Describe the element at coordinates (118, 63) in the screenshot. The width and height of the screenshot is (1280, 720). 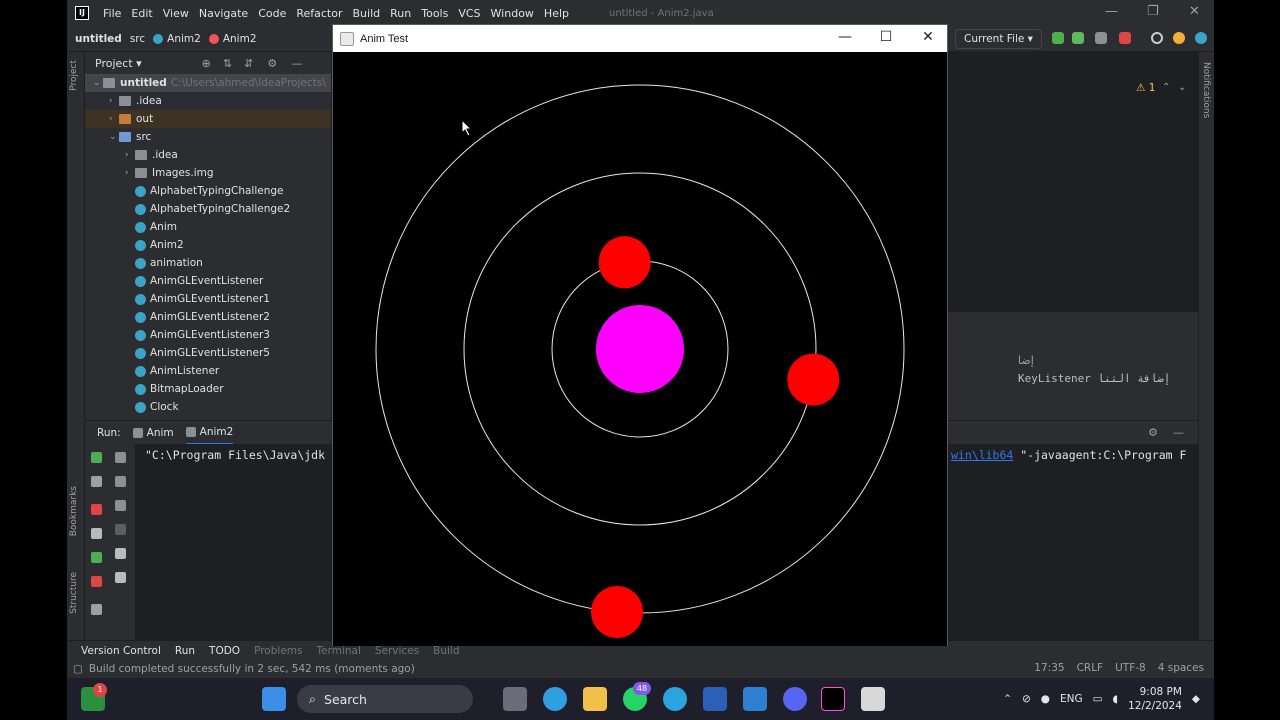
I see `project-view-dropdown: Project ▾` at that location.